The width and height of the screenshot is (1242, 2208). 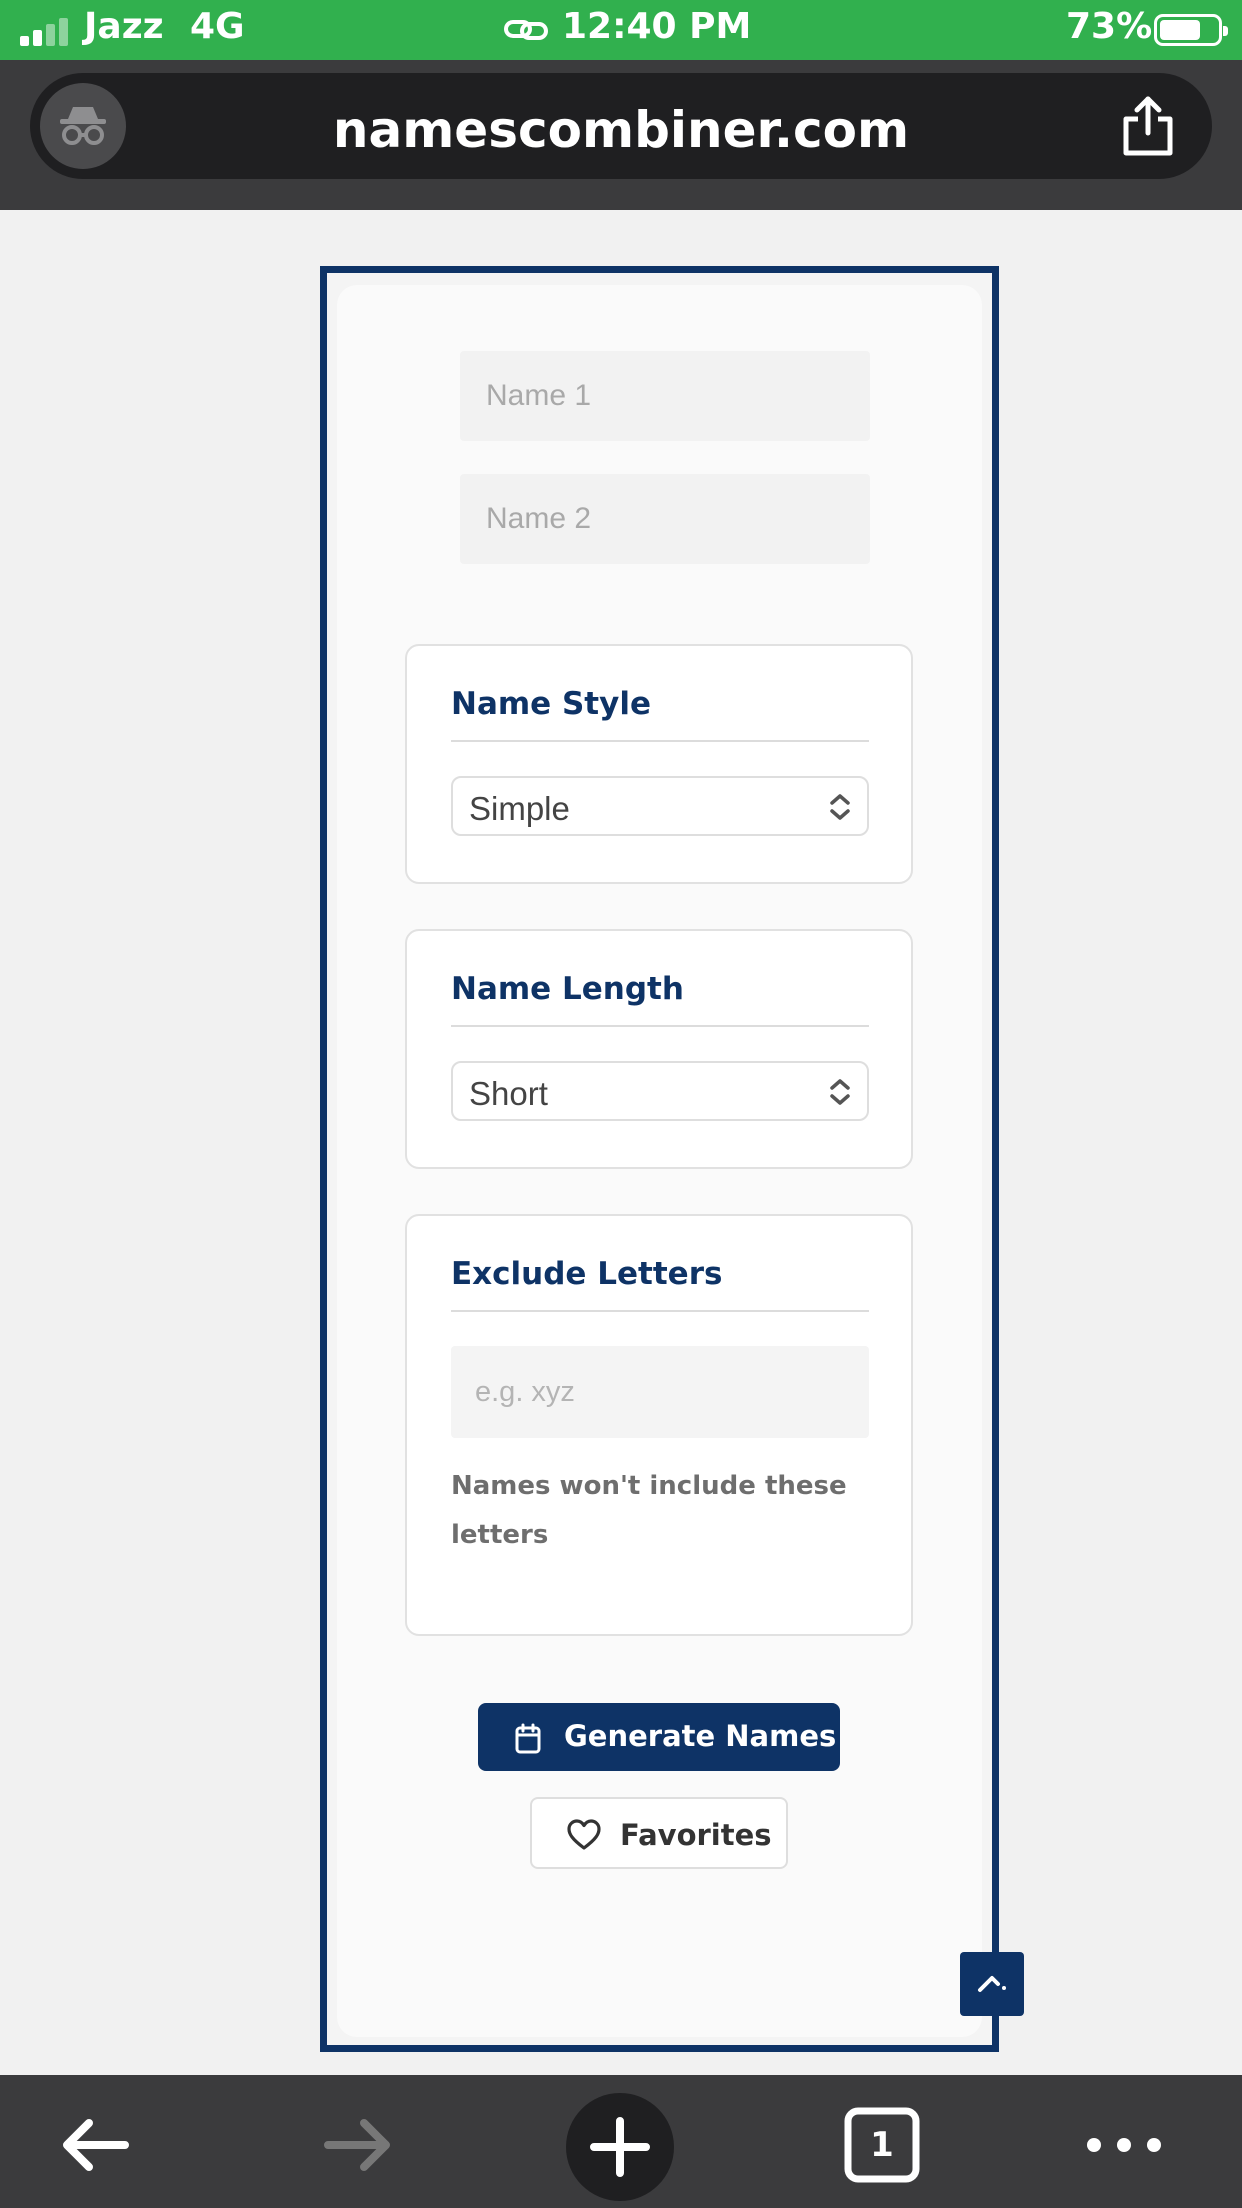 What do you see at coordinates (700, 1736) in the screenshot?
I see `generate-names-label: Generate Names` at bounding box center [700, 1736].